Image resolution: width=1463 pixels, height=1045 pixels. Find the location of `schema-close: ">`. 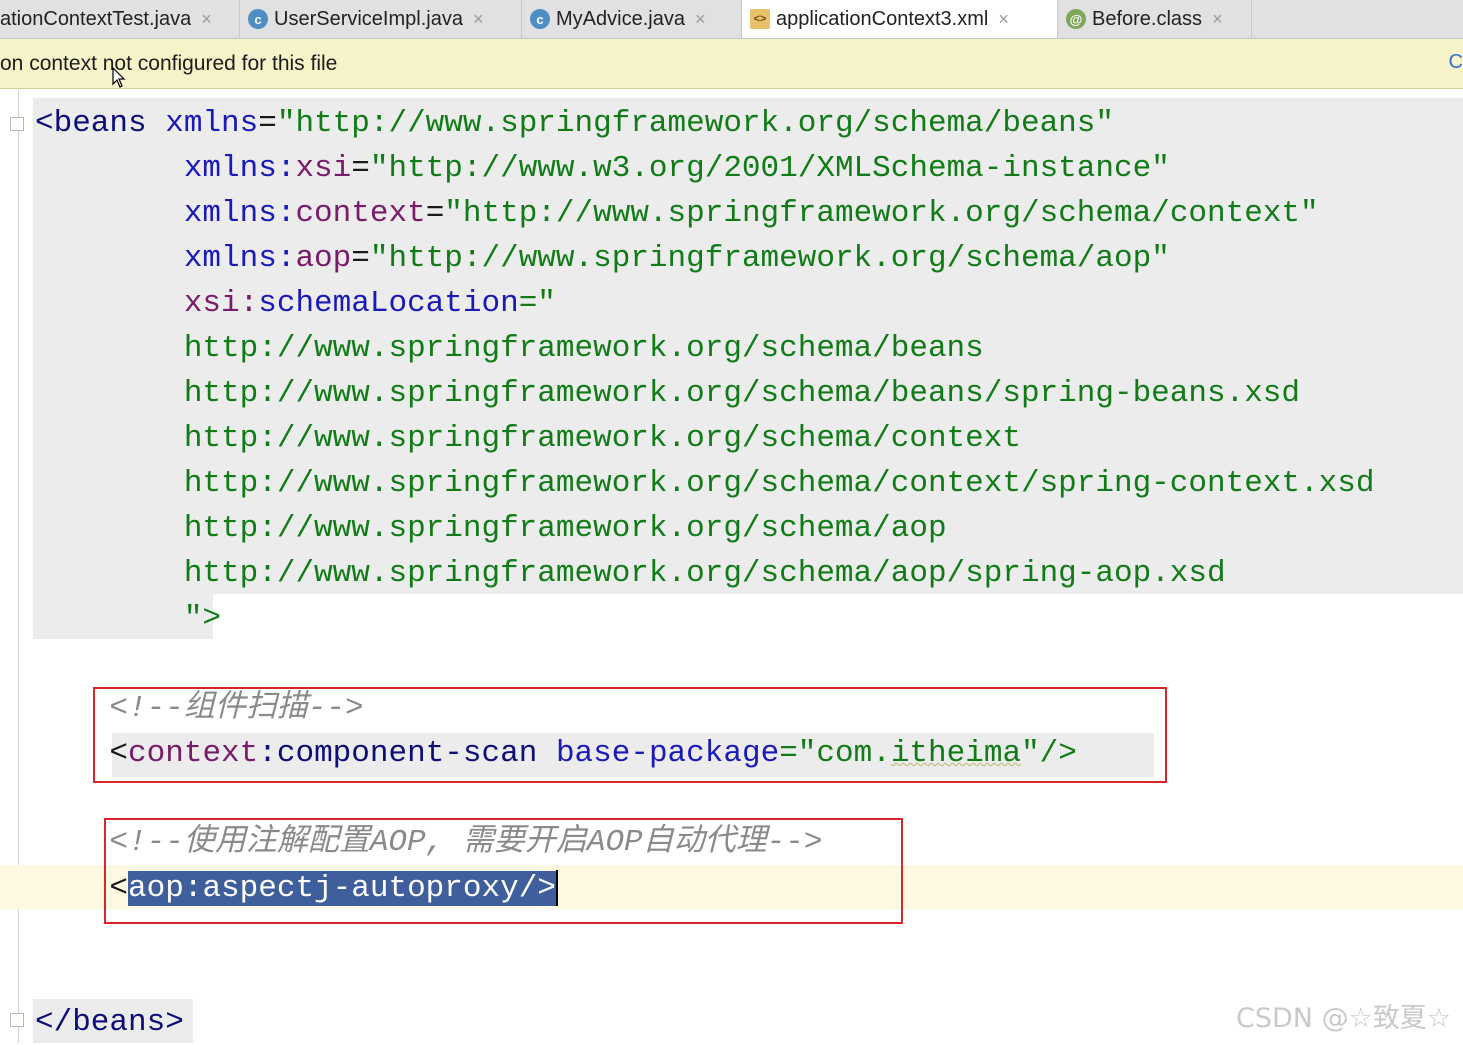

schema-close: "> is located at coordinates (202, 618).